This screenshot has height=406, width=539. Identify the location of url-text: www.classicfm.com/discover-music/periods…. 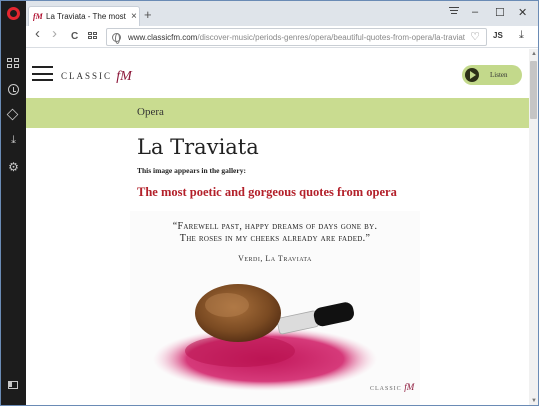
(300, 37).